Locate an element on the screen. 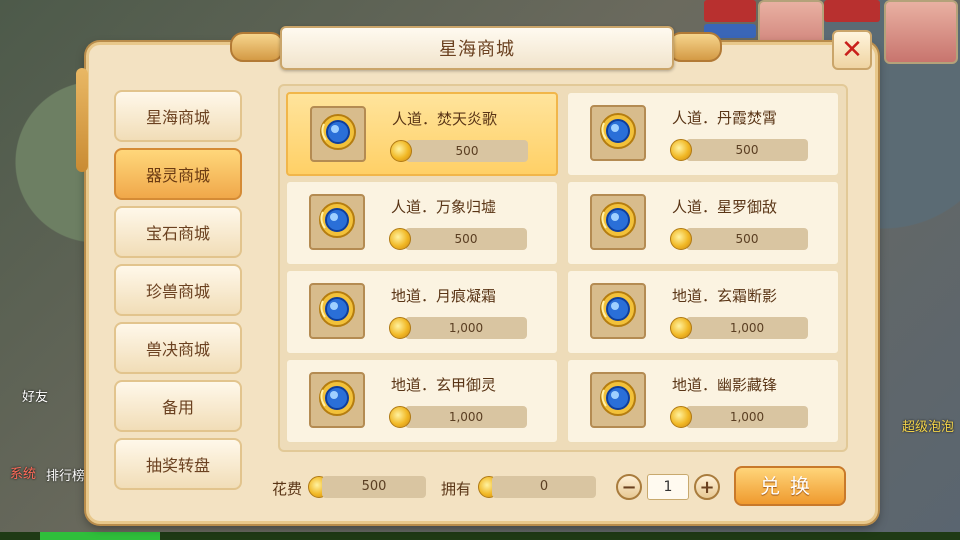 This screenshot has width=960, height=540. exp-fill is located at coordinates (100, 536).